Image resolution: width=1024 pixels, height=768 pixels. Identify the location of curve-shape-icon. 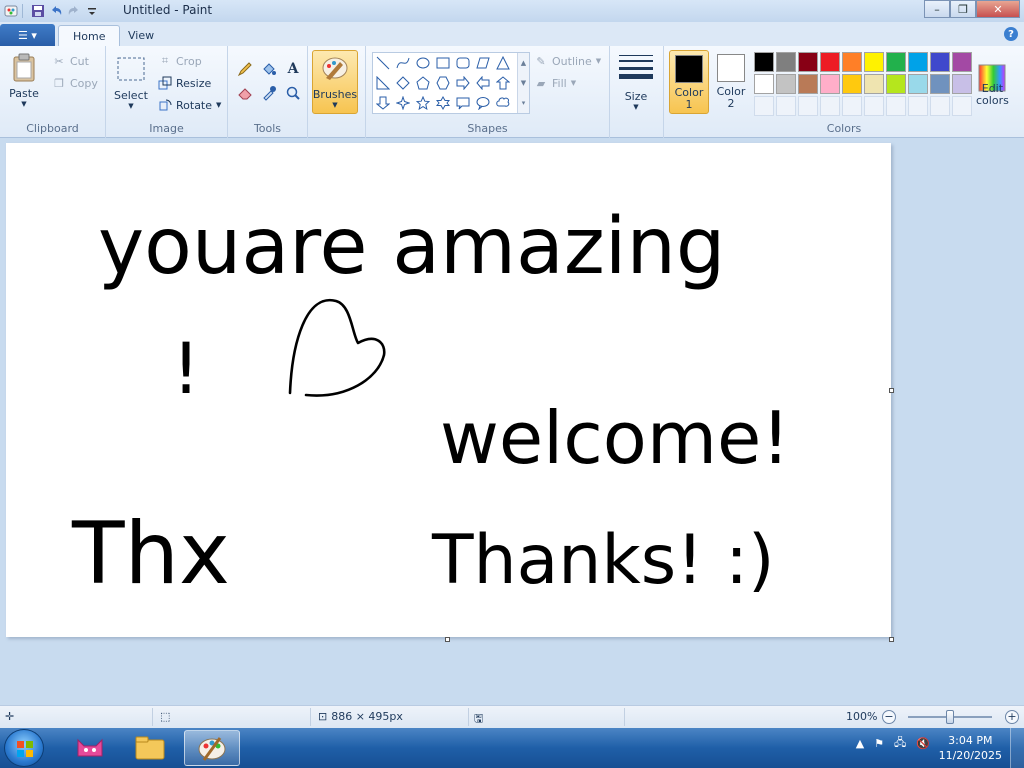
(403, 63).